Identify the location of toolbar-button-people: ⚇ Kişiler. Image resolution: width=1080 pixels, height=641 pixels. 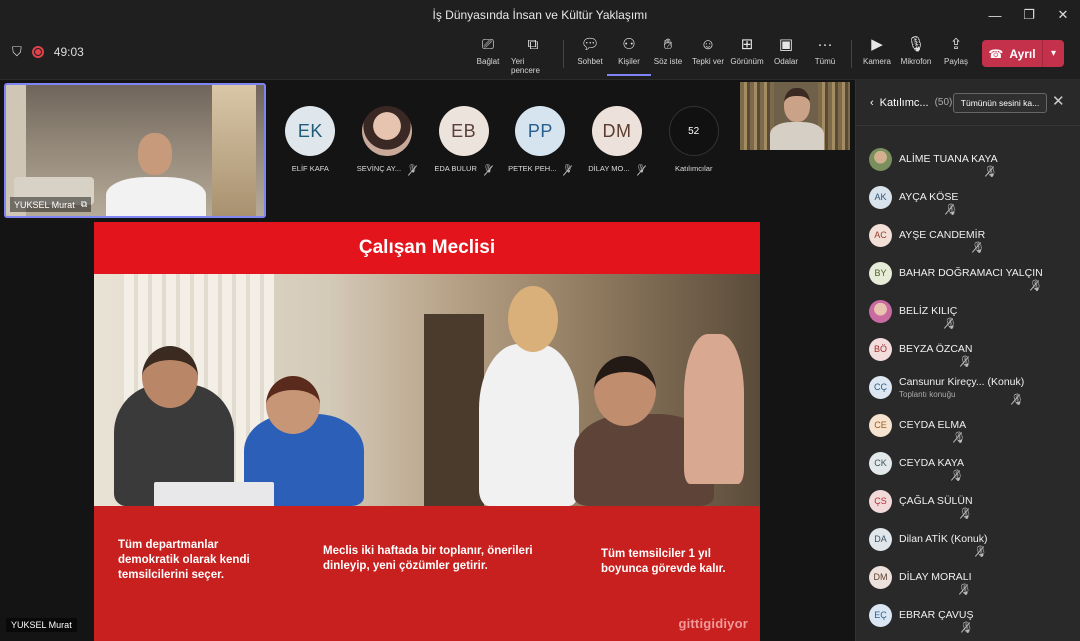
(629, 56).